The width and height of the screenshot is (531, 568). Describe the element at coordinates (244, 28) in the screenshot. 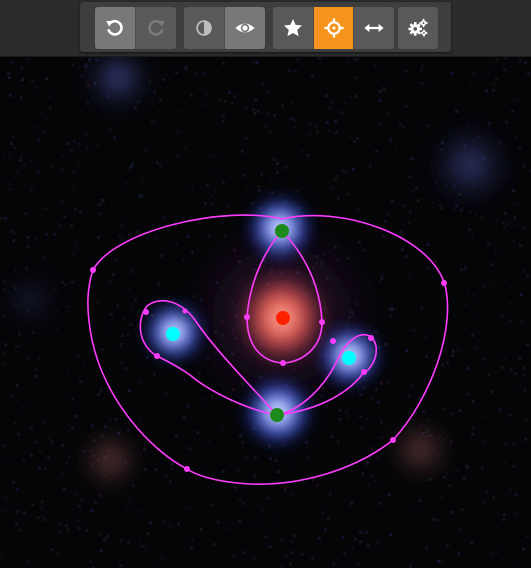

I see `toggle-visibility-button` at that location.